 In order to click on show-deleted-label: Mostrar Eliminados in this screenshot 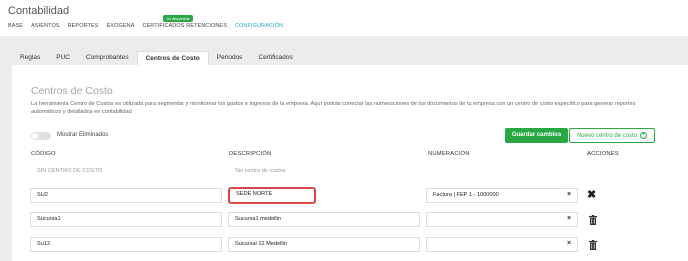, I will do `click(83, 135)`.